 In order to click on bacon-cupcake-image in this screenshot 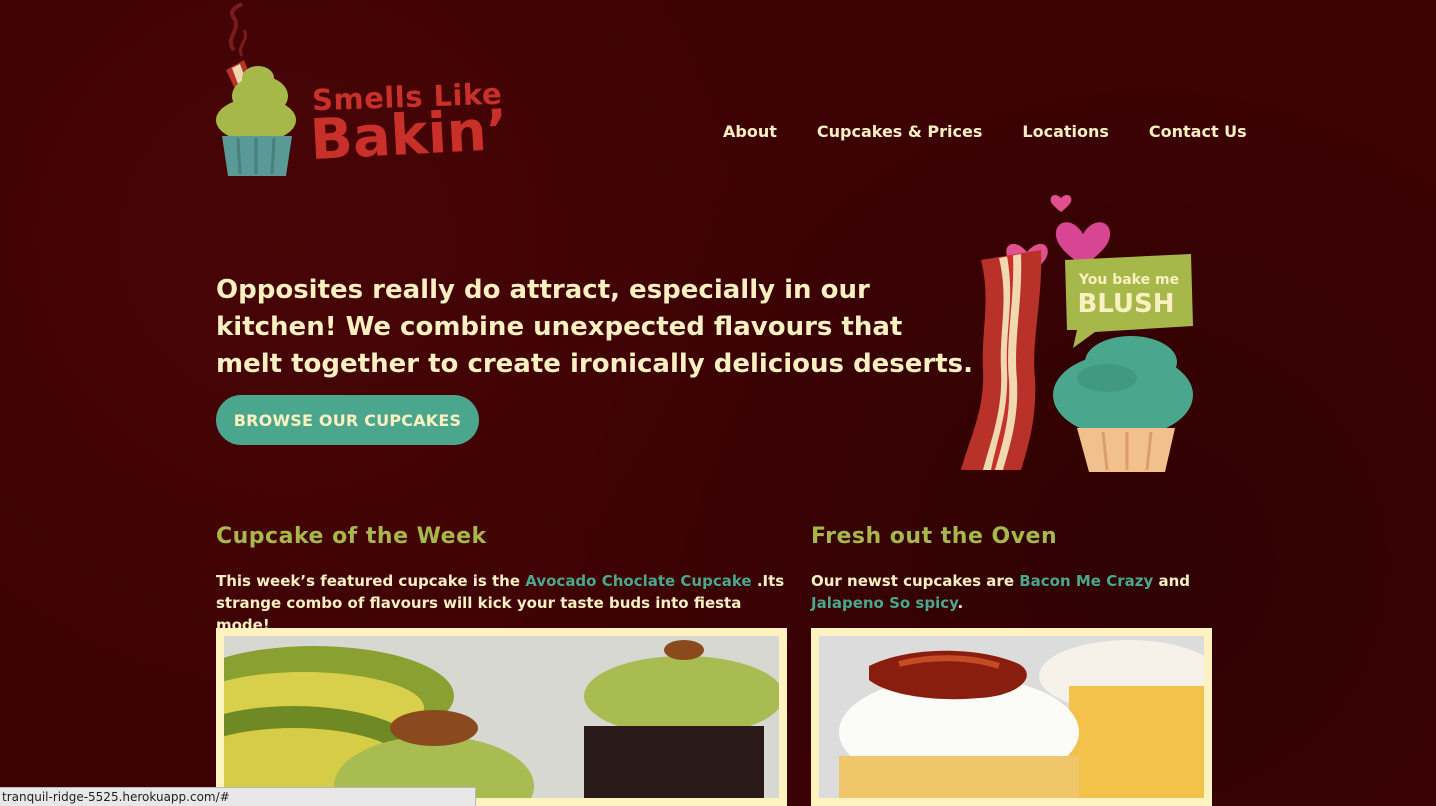, I will do `click(1011, 717)`.